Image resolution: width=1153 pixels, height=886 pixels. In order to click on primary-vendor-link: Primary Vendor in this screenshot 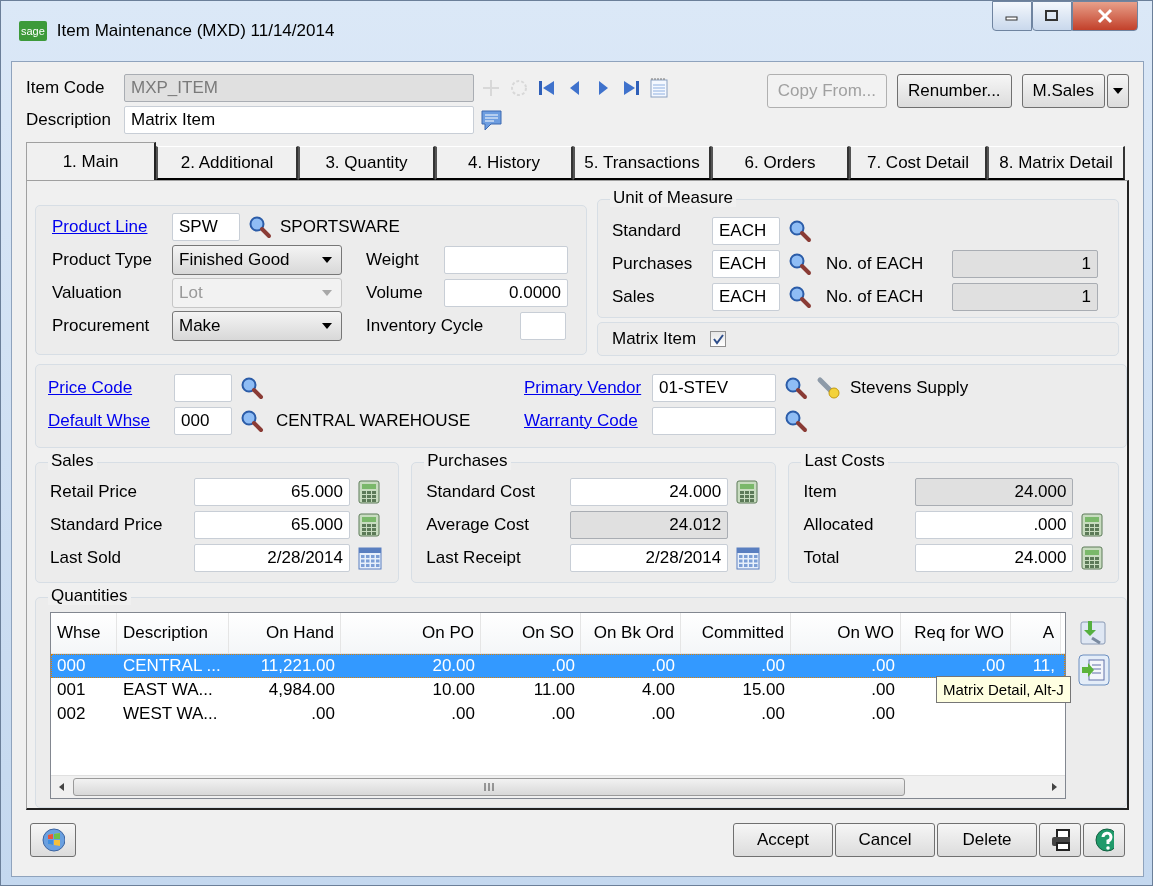, I will do `click(584, 387)`.